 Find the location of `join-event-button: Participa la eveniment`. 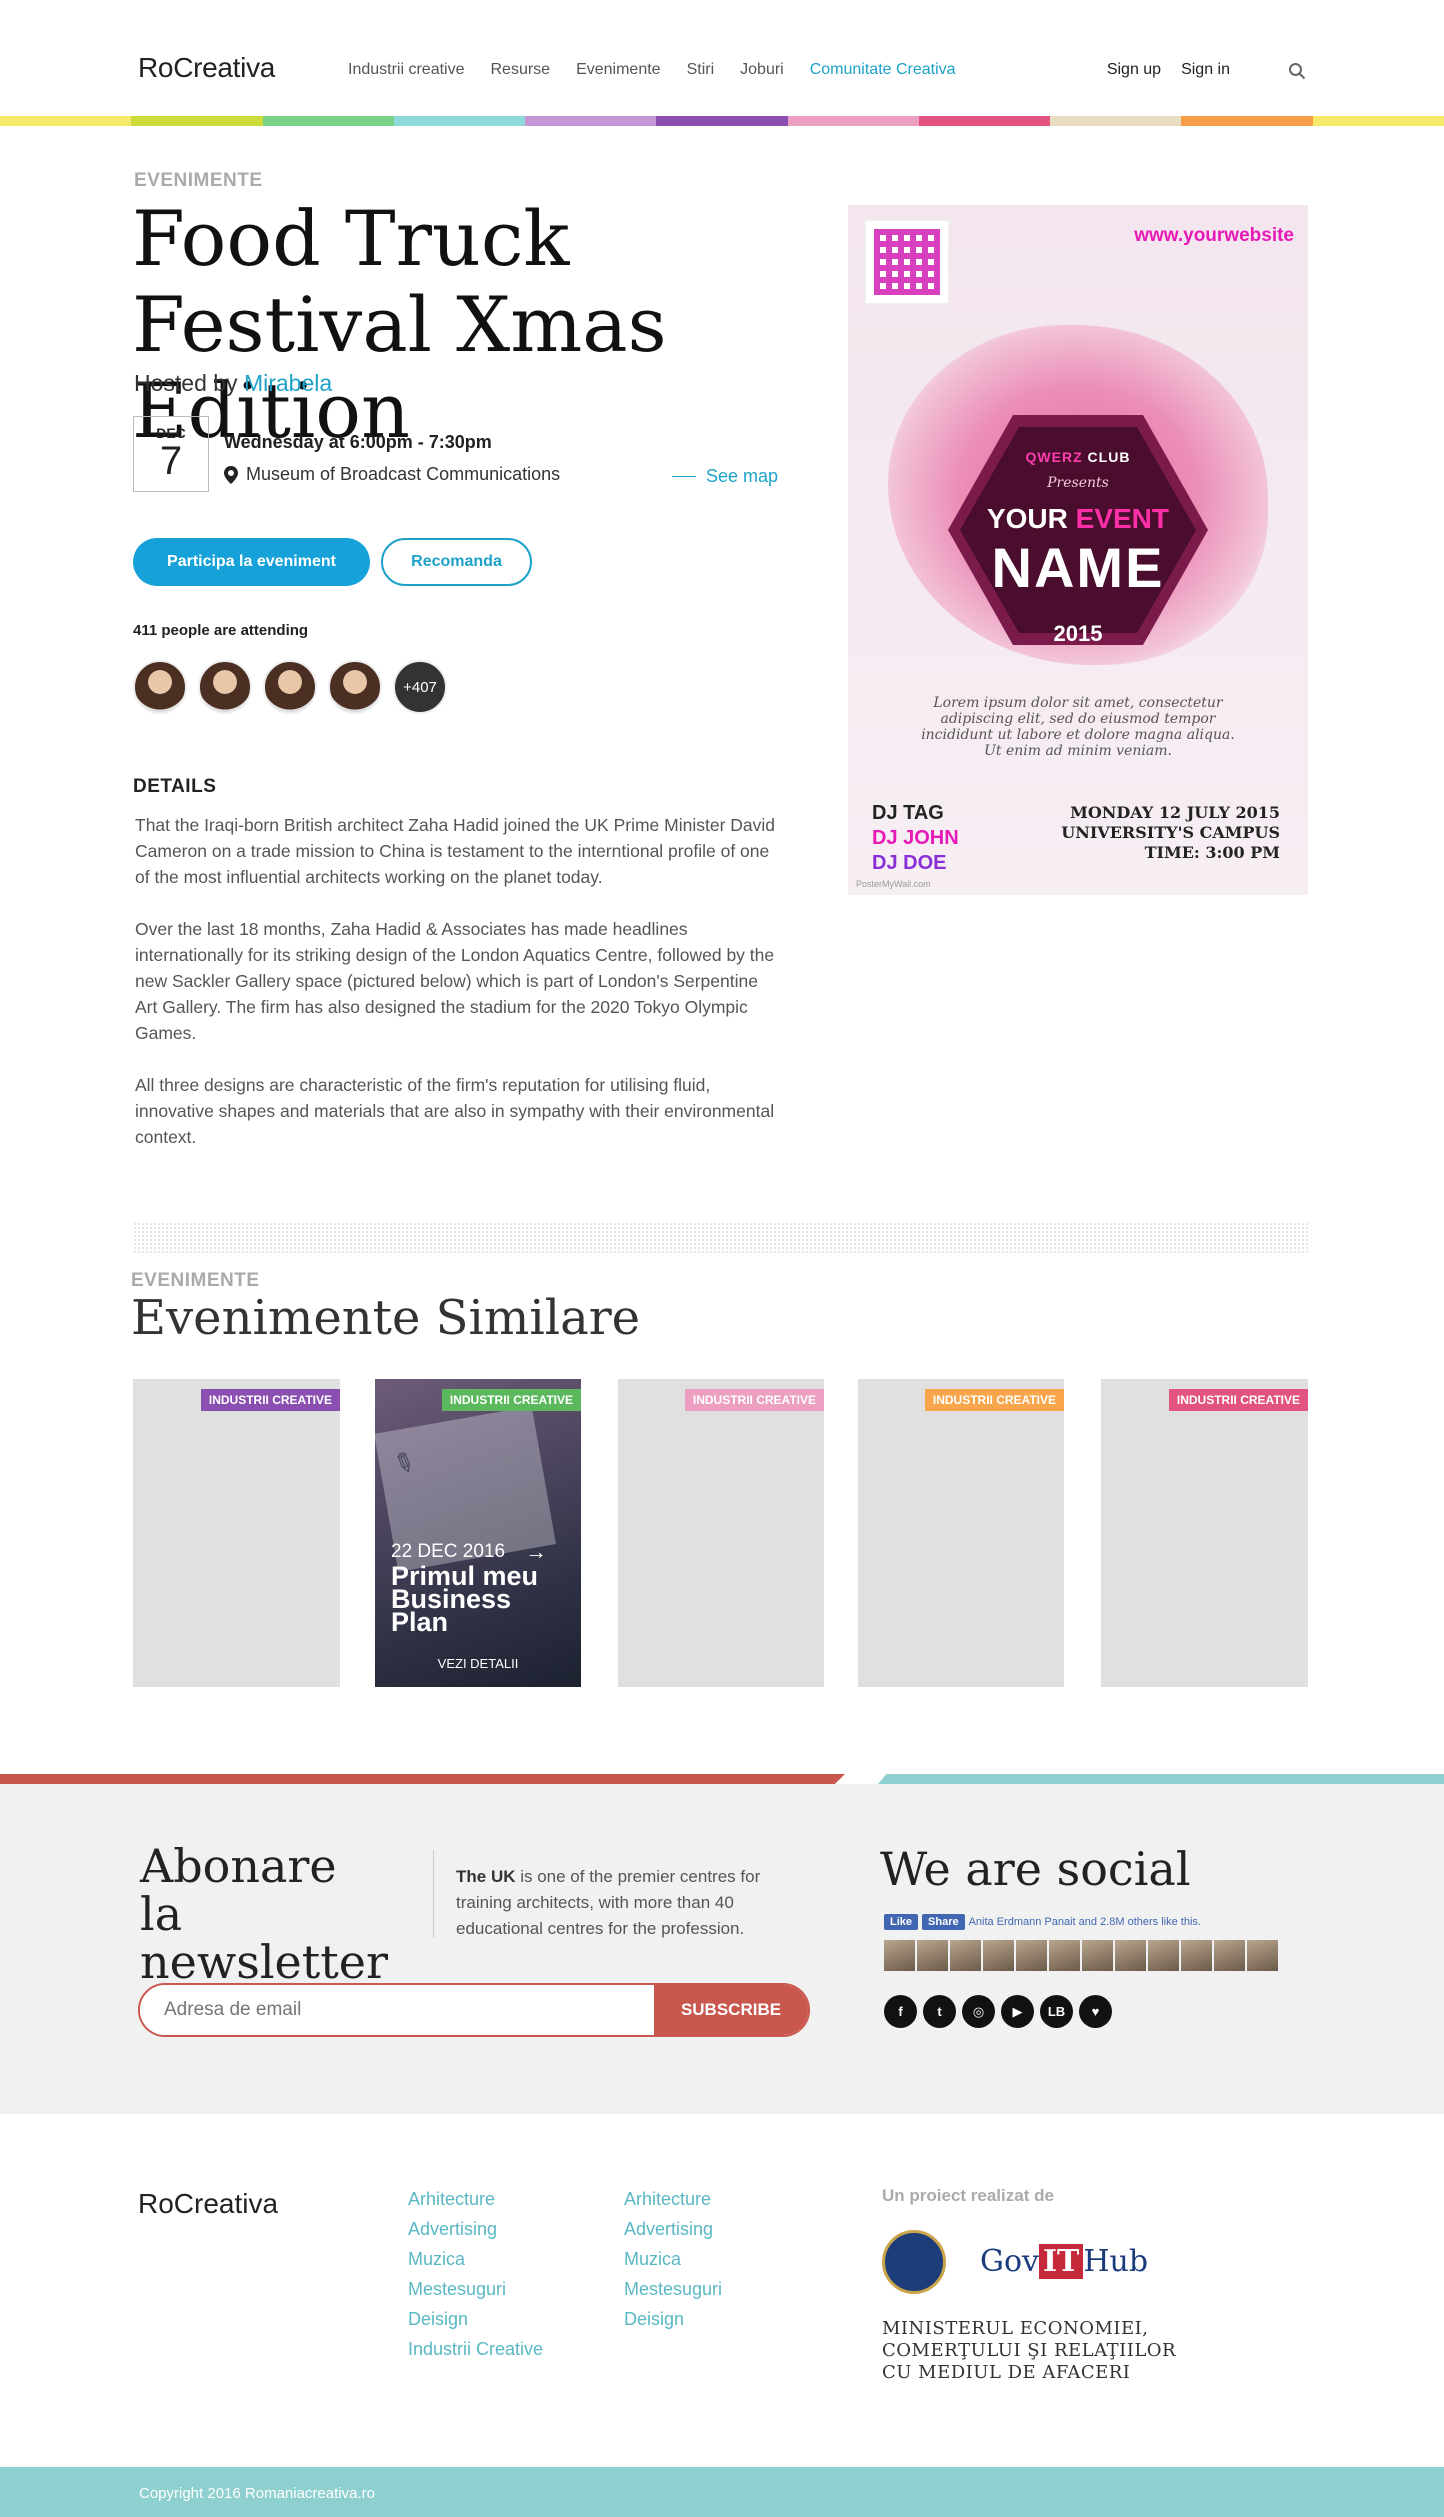

join-event-button: Participa la eveniment is located at coordinates (251, 562).